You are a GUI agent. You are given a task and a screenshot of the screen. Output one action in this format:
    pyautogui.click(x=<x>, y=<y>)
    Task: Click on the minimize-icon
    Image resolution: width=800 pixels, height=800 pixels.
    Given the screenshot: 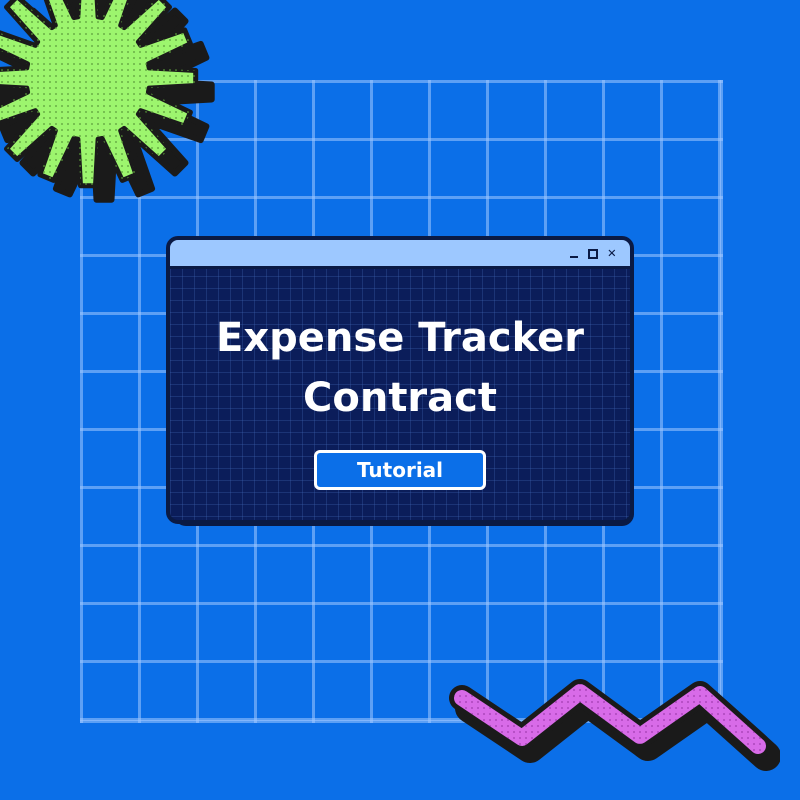 What is the action you would take?
    pyautogui.click(x=573, y=257)
    